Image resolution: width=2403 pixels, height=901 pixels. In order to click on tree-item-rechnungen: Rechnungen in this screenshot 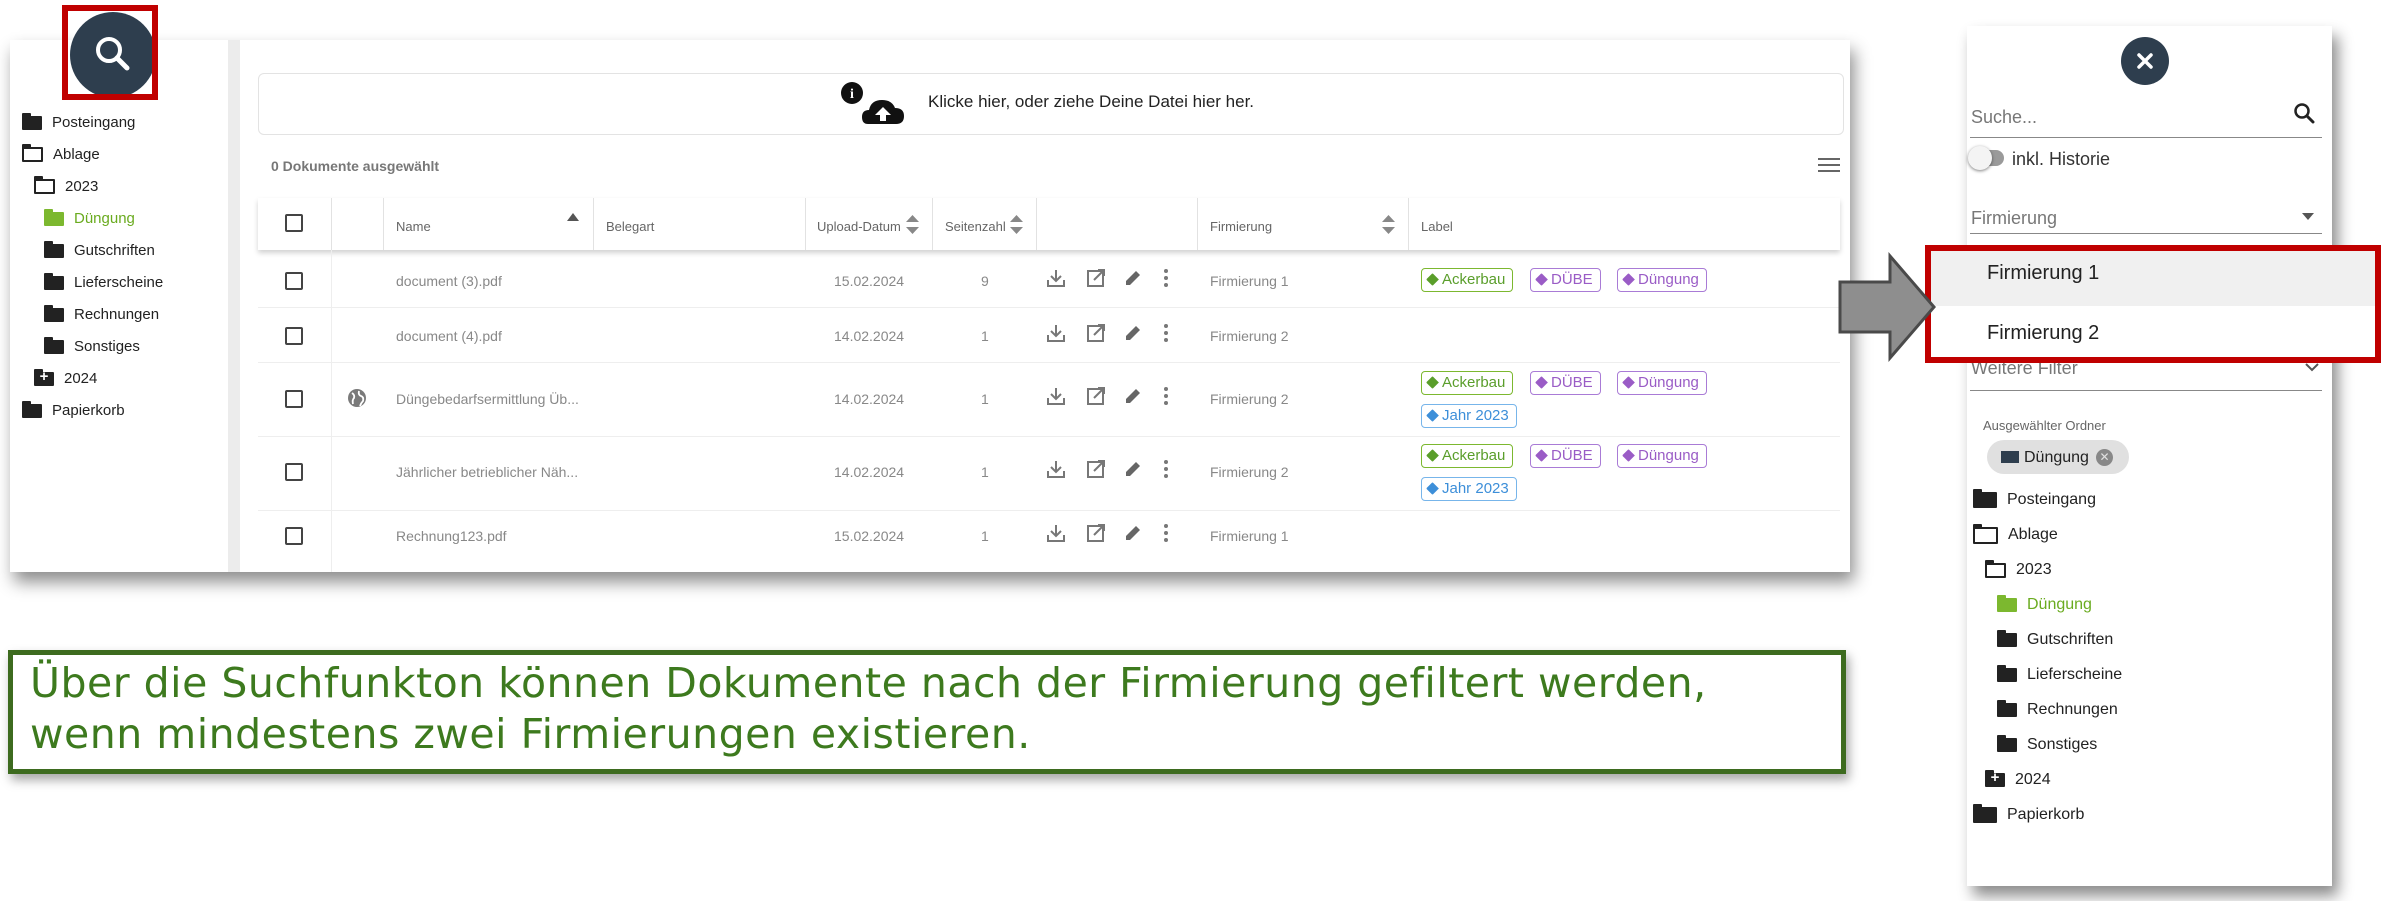, I will do `click(2057, 709)`.